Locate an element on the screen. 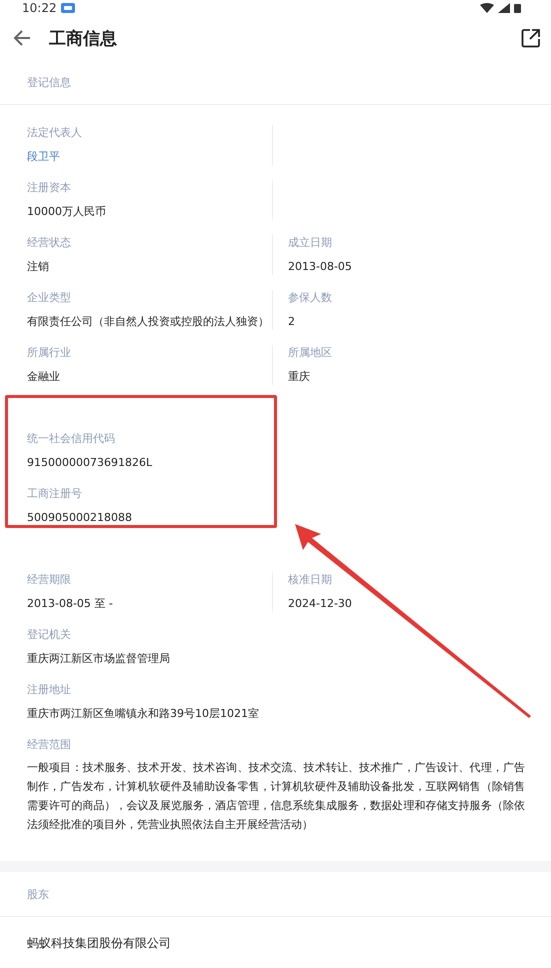  field-label: 企业类型 is located at coordinates (49, 298).